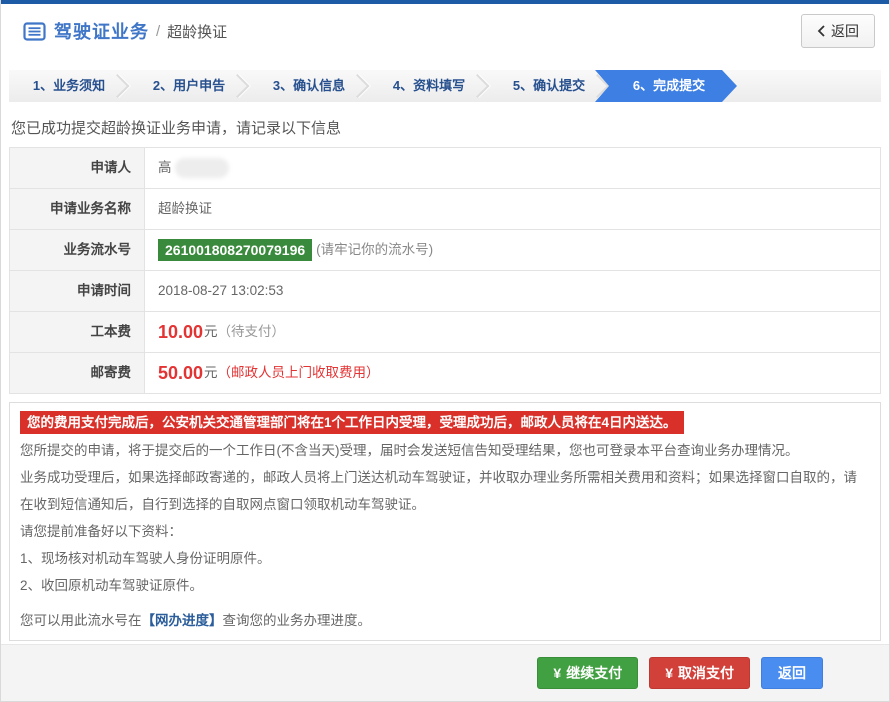 This screenshot has width=890, height=702. I want to click on step-label: 2、用户申告, so click(189, 85).